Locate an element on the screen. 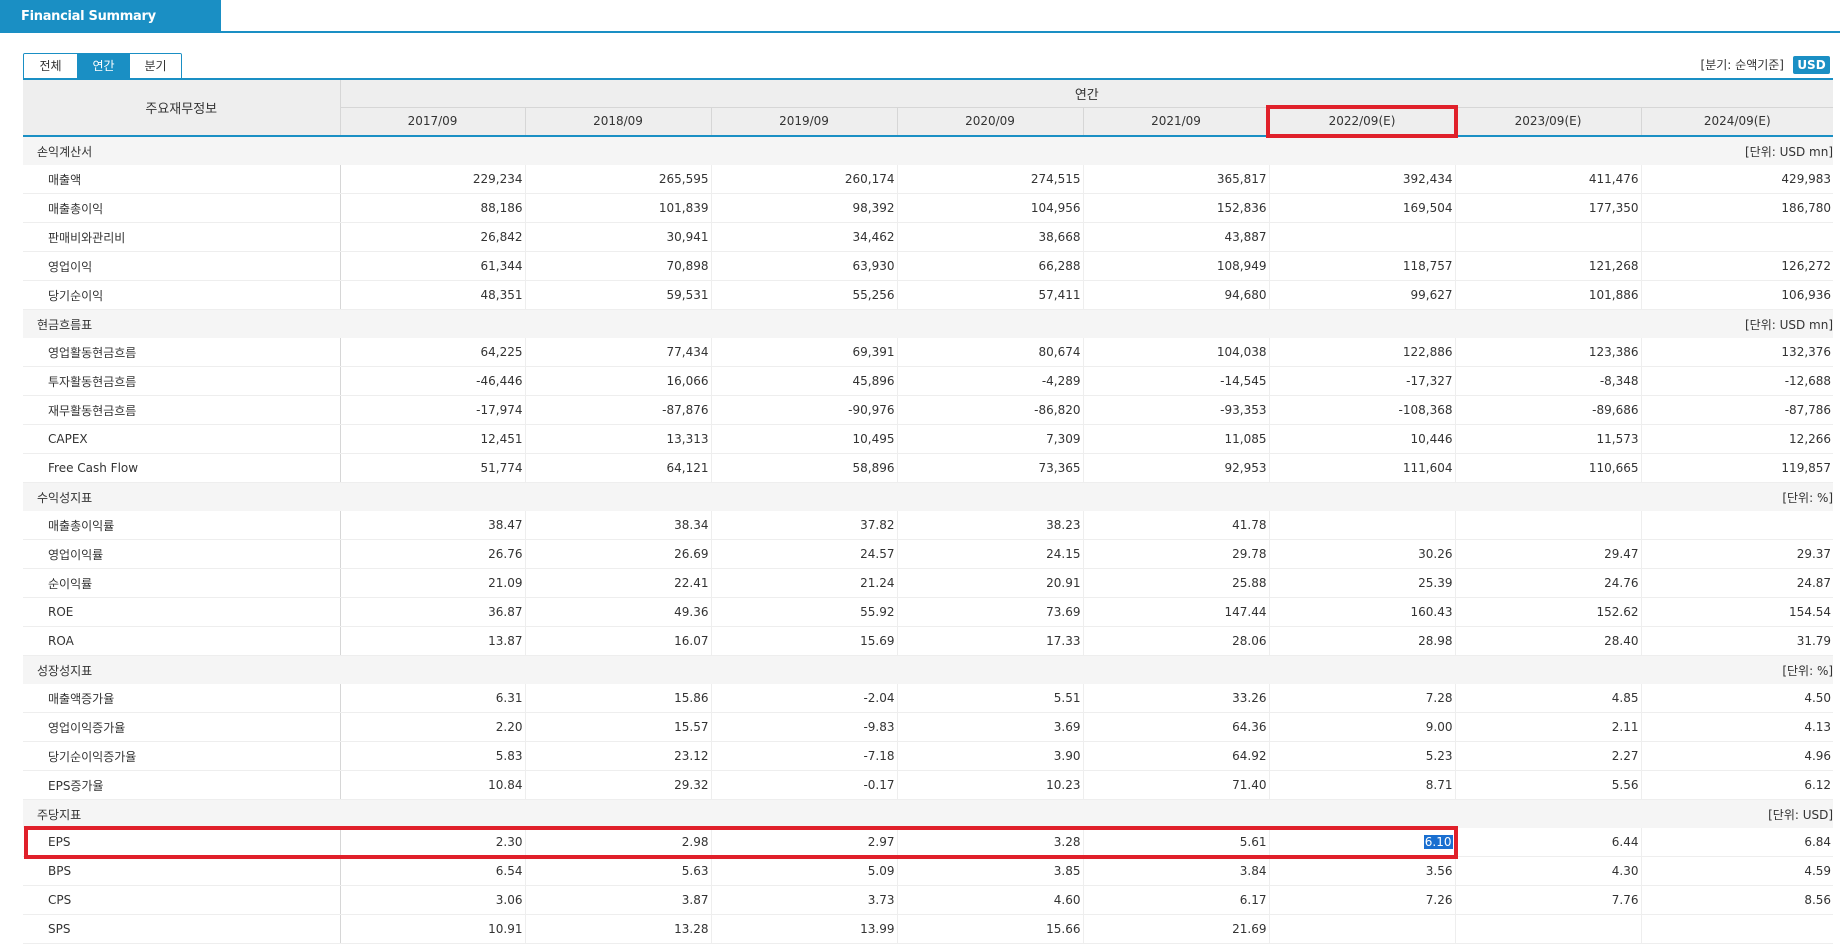  cell-value: 7.28 is located at coordinates (1439, 698).